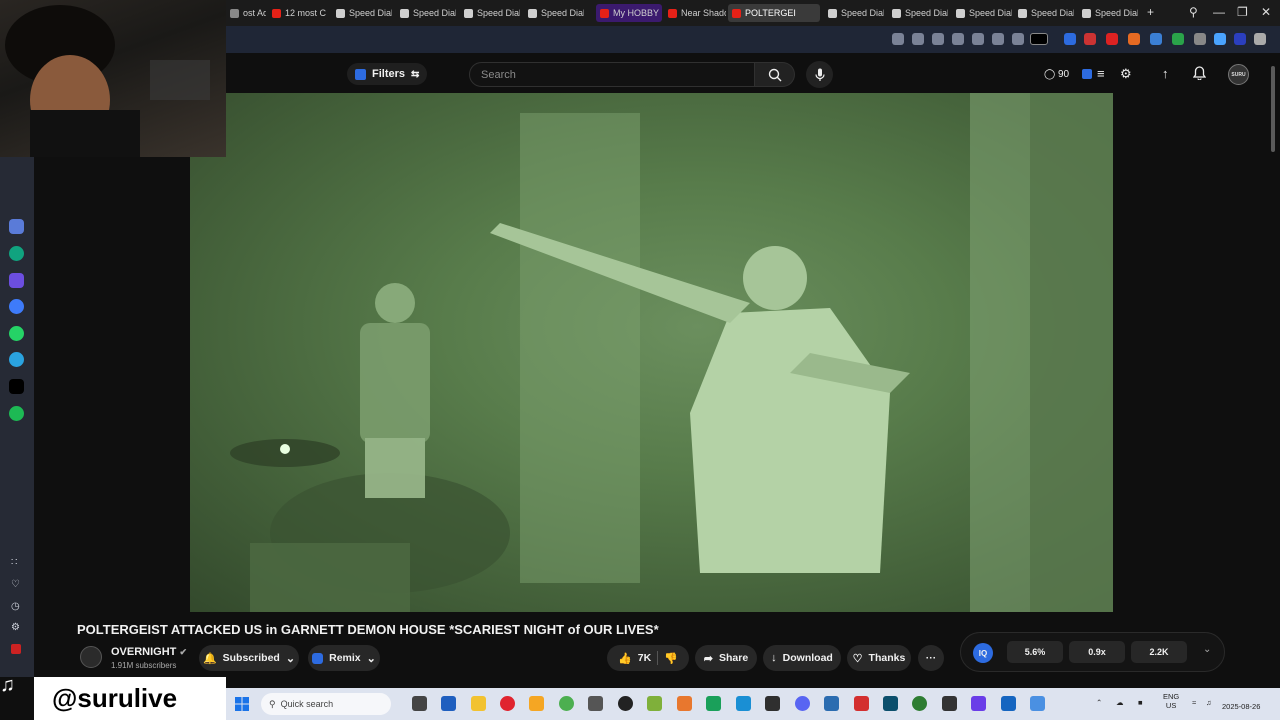 This screenshot has height=720, width=1280. I want to click on browser-tab: Near Shado, so click(695, 13).